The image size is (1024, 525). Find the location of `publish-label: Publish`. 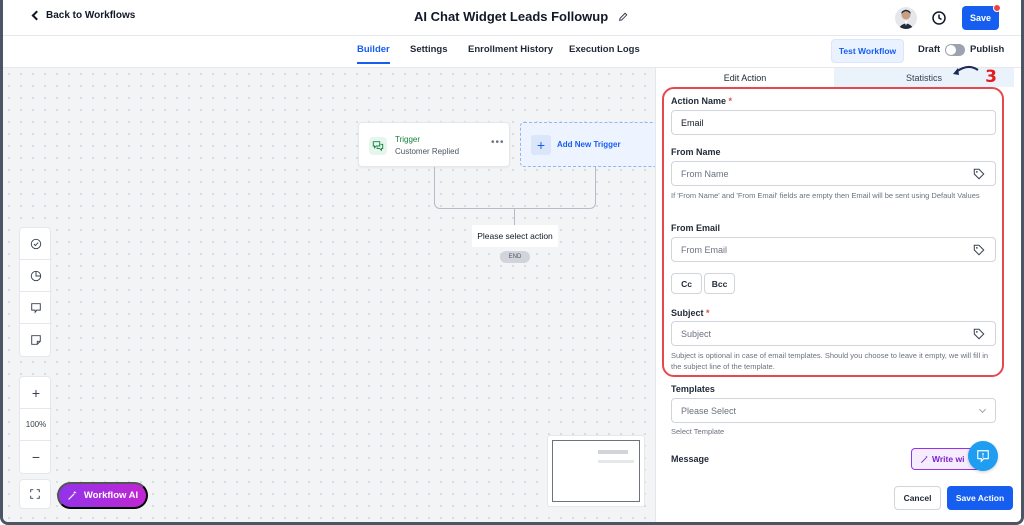

publish-label: Publish is located at coordinates (987, 49).